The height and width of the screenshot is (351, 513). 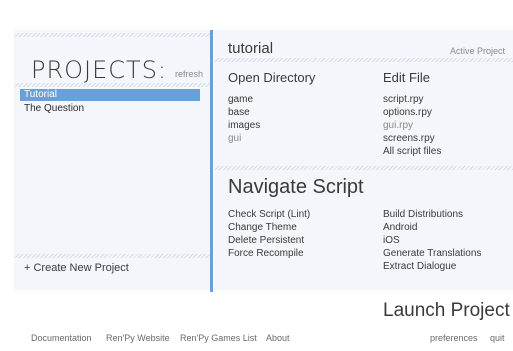 What do you see at coordinates (138, 338) in the screenshot?
I see `footer-link-renpy-website: Ren'Py Website` at bounding box center [138, 338].